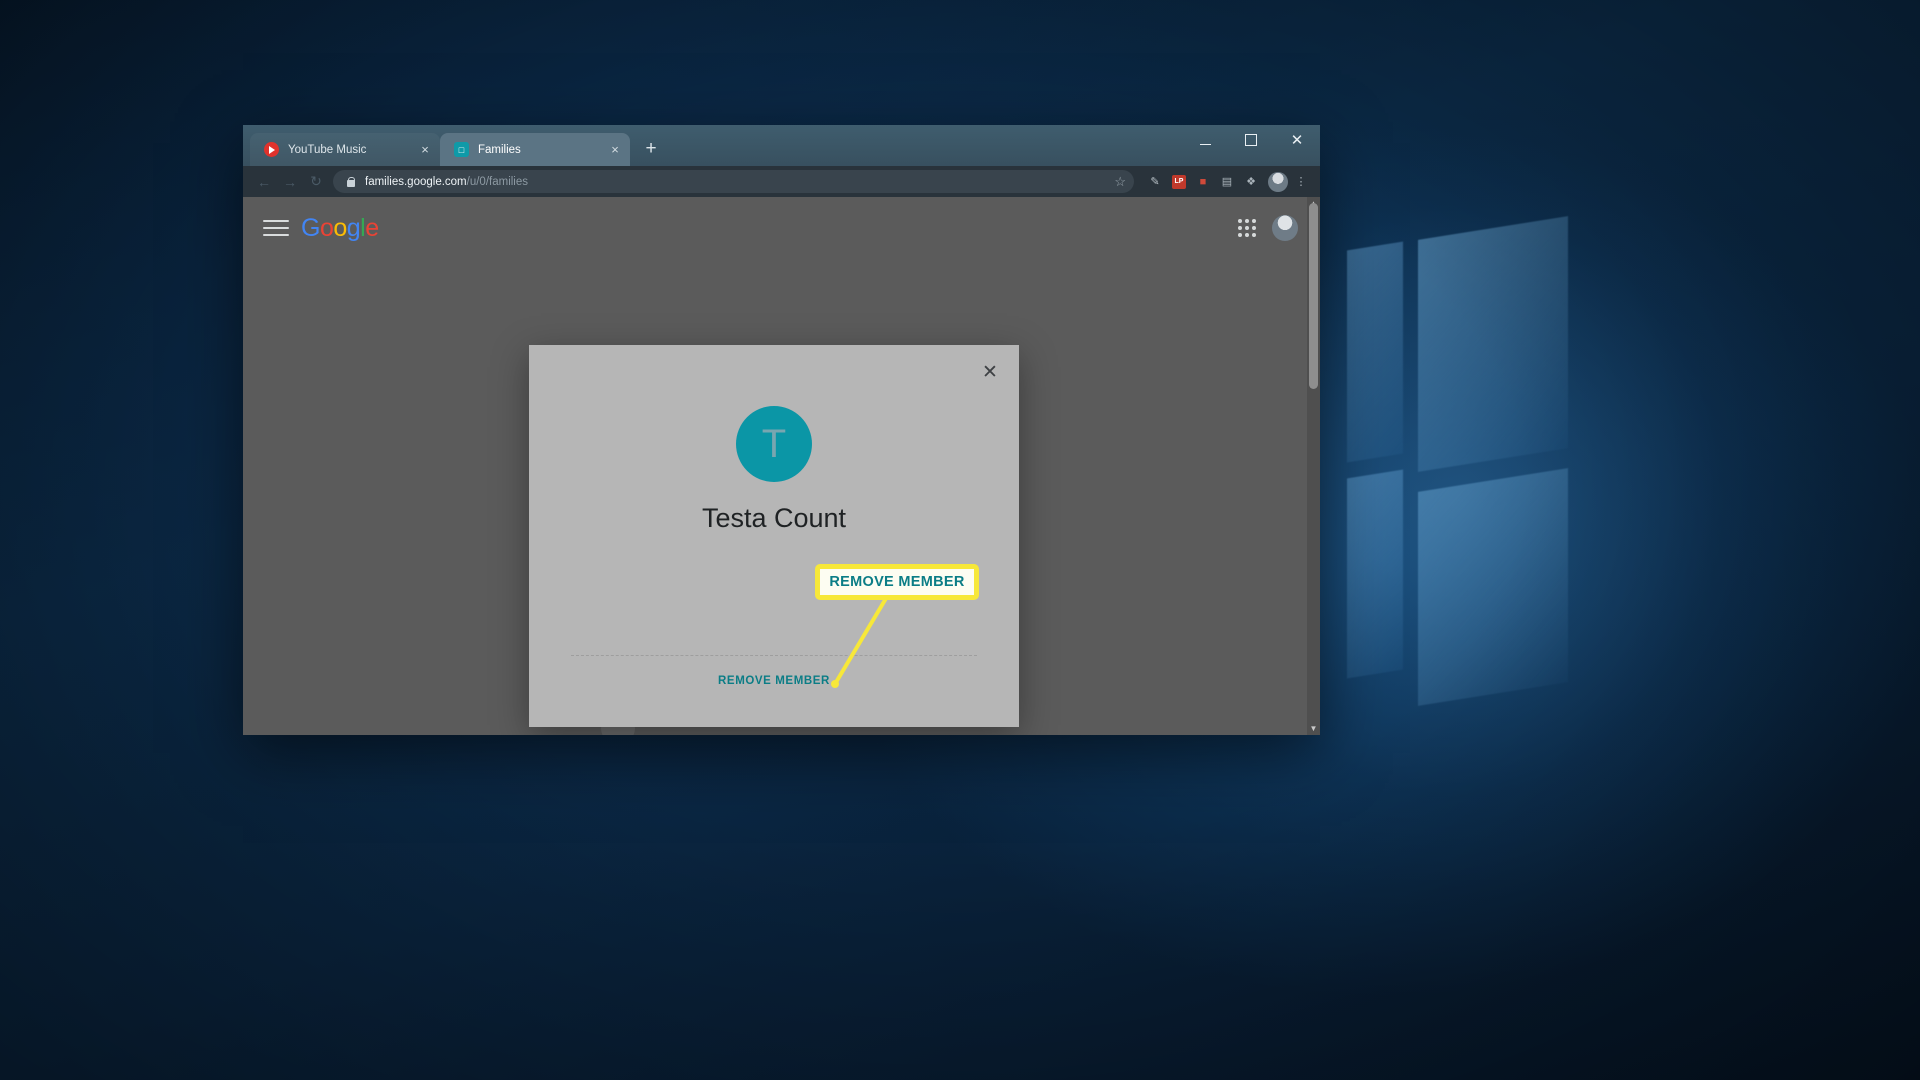  I want to click on url-path: /u/0/families, so click(497, 181).